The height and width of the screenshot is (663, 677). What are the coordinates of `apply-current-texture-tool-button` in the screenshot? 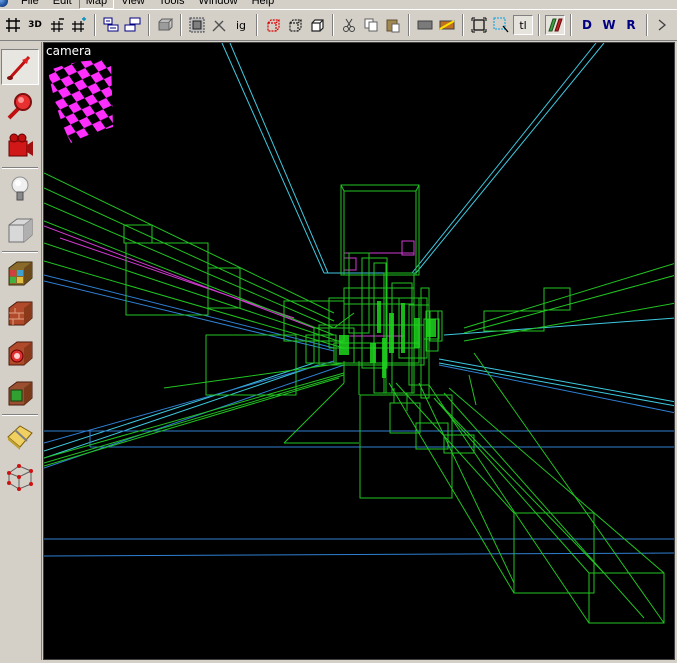 It's located at (20, 313).